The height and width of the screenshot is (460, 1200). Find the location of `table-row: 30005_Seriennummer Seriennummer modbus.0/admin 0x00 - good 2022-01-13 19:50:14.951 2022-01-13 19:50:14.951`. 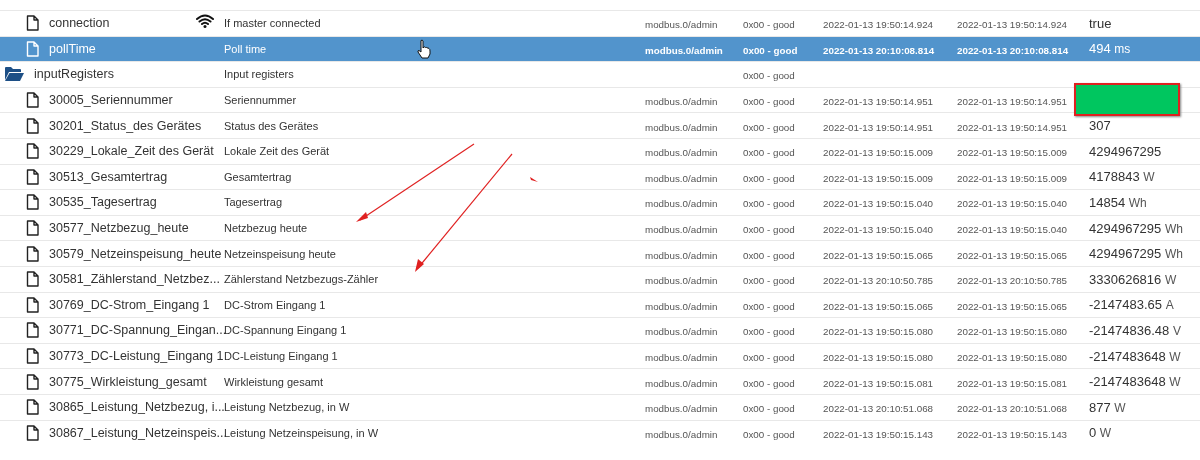

table-row: 30005_Seriennummer Seriennummer modbus.0/admin 0x00 - good 2022-01-13 19:50:14.951 2022-01-13 19:50:14.951 is located at coordinates (600, 99).